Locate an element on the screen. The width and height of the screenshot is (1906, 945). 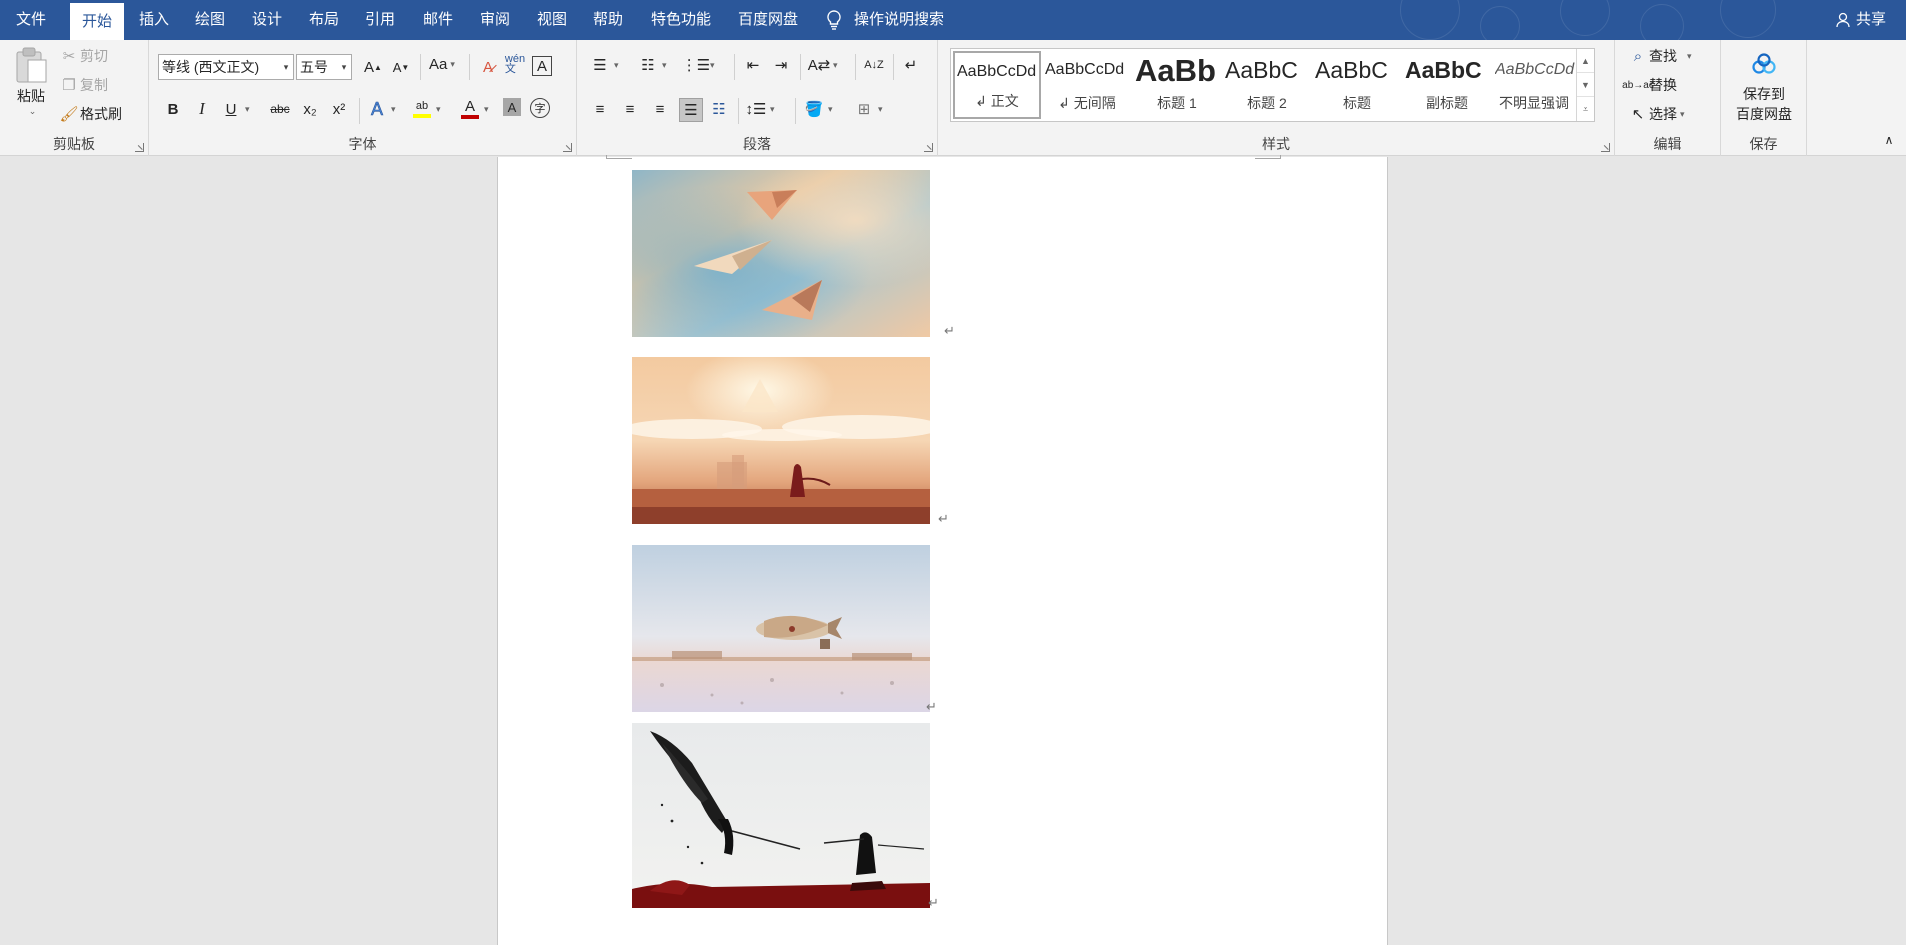
text-effects-button: A ▾ is located at coordinates (381, 109).